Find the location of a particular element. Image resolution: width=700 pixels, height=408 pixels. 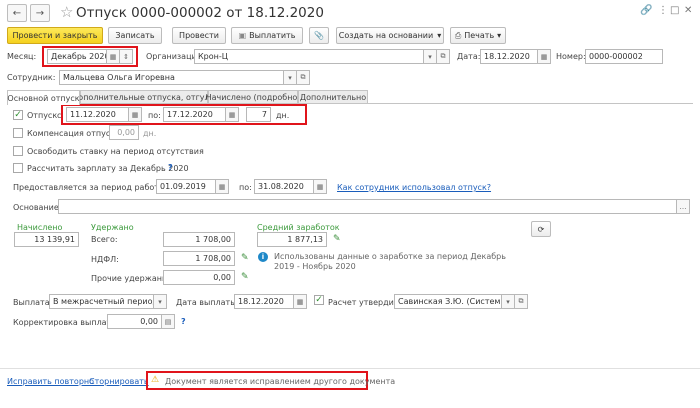

period-end-field: 31.08.2020 is located at coordinates (284, 186).